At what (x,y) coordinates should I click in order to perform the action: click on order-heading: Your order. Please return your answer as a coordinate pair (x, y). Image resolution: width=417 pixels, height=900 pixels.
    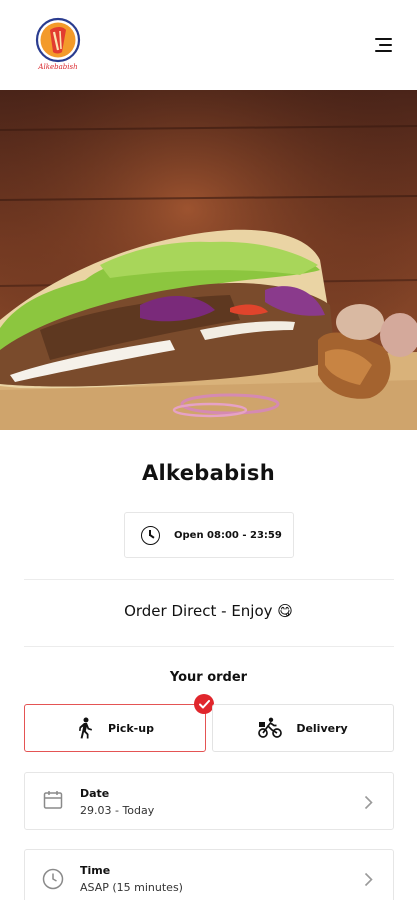
    Looking at the image, I should click on (208, 677).